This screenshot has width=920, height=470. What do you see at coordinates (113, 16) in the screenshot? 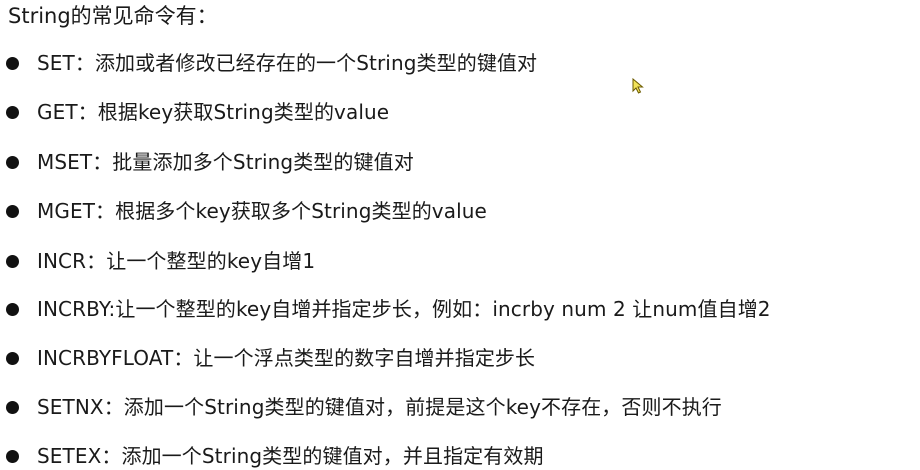
I see `page-heading: String的常见命令有：` at bounding box center [113, 16].